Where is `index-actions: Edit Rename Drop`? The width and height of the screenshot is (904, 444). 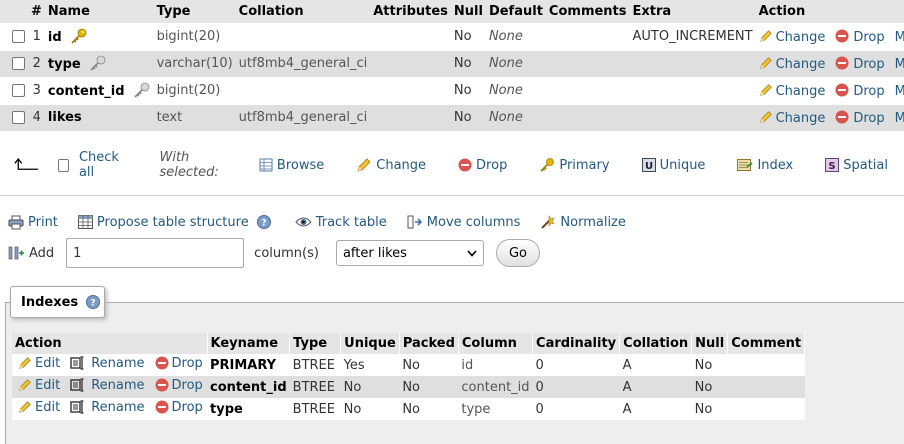
index-actions: Edit Rename Drop is located at coordinates (109, 409).